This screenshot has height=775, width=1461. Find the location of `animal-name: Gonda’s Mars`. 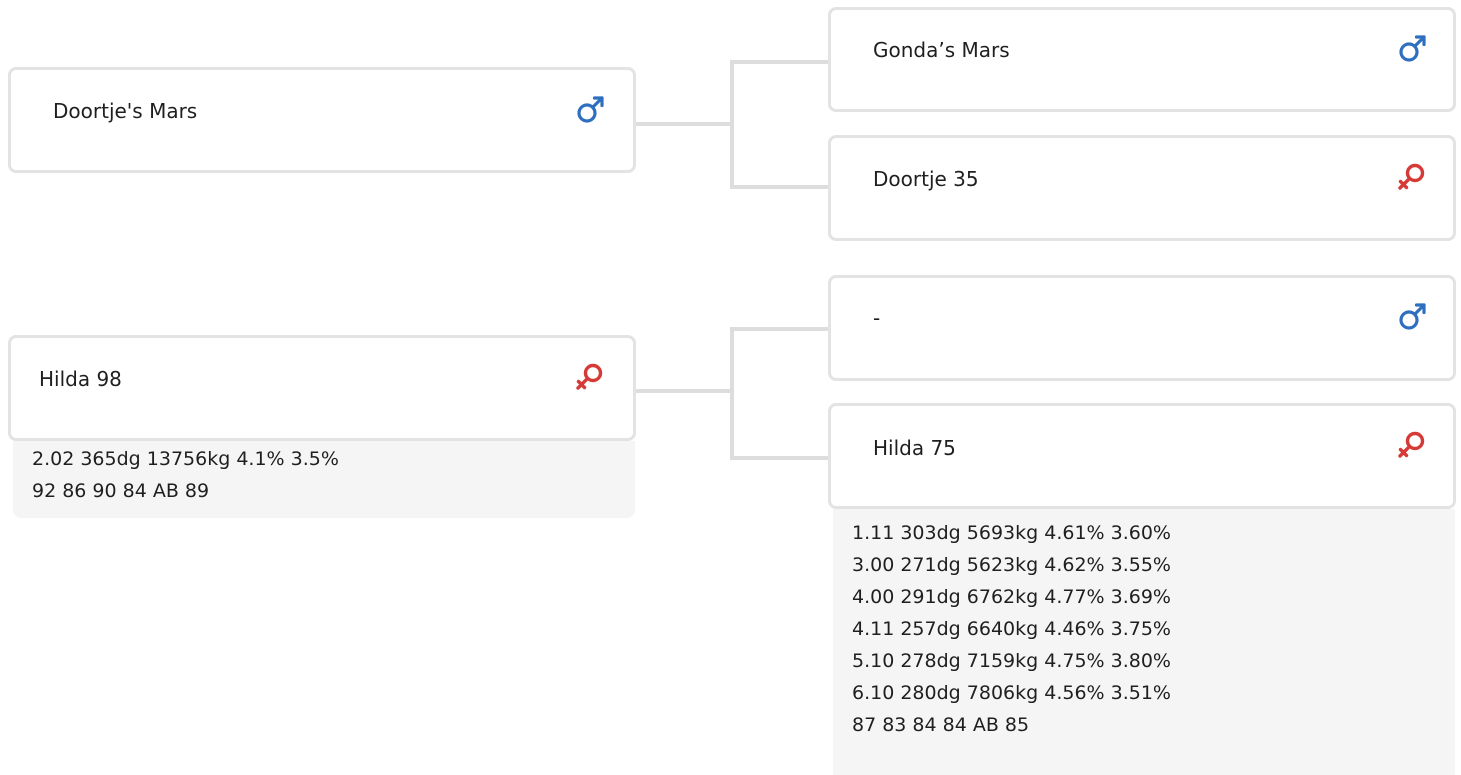

animal-name: Gonda’s Mars is located at coordinates (941, 50).